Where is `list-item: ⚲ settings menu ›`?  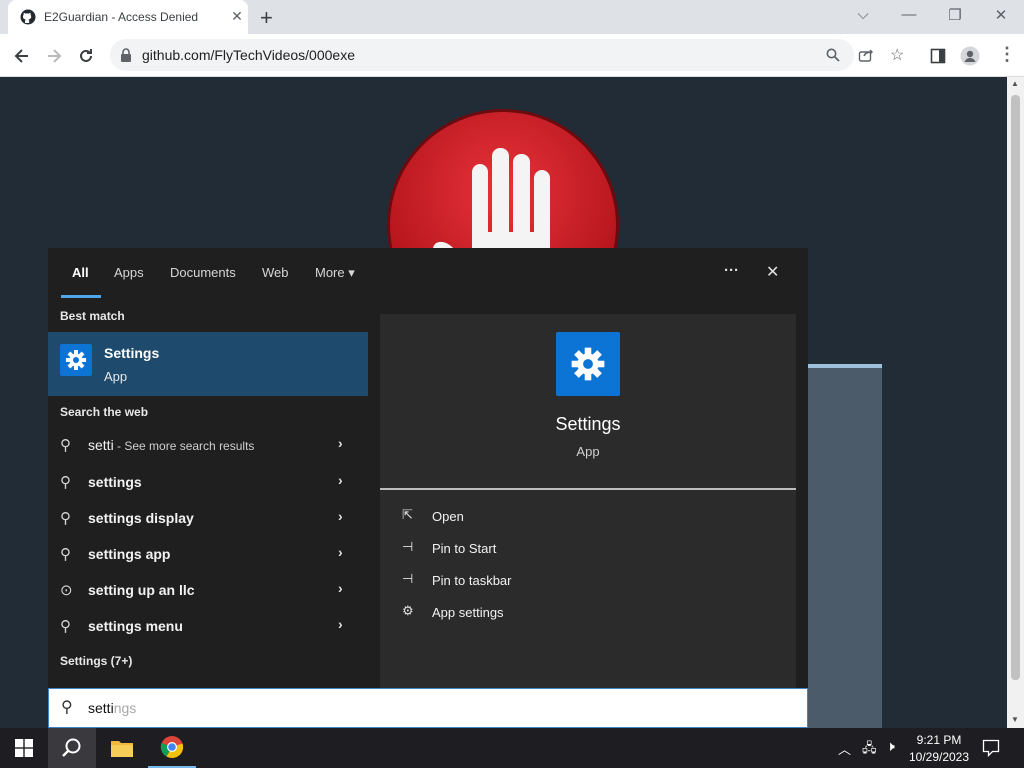 list-item: ⚲ settings menu › is located at coordinates (208, 627).